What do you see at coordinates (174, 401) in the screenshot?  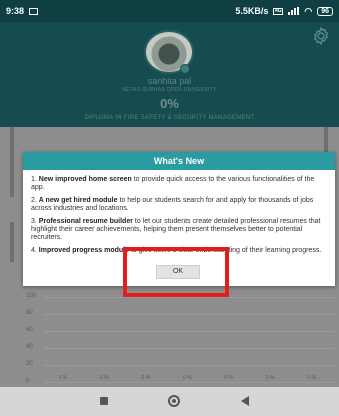 I see `circle-icon` at bounding box center [174, 401].